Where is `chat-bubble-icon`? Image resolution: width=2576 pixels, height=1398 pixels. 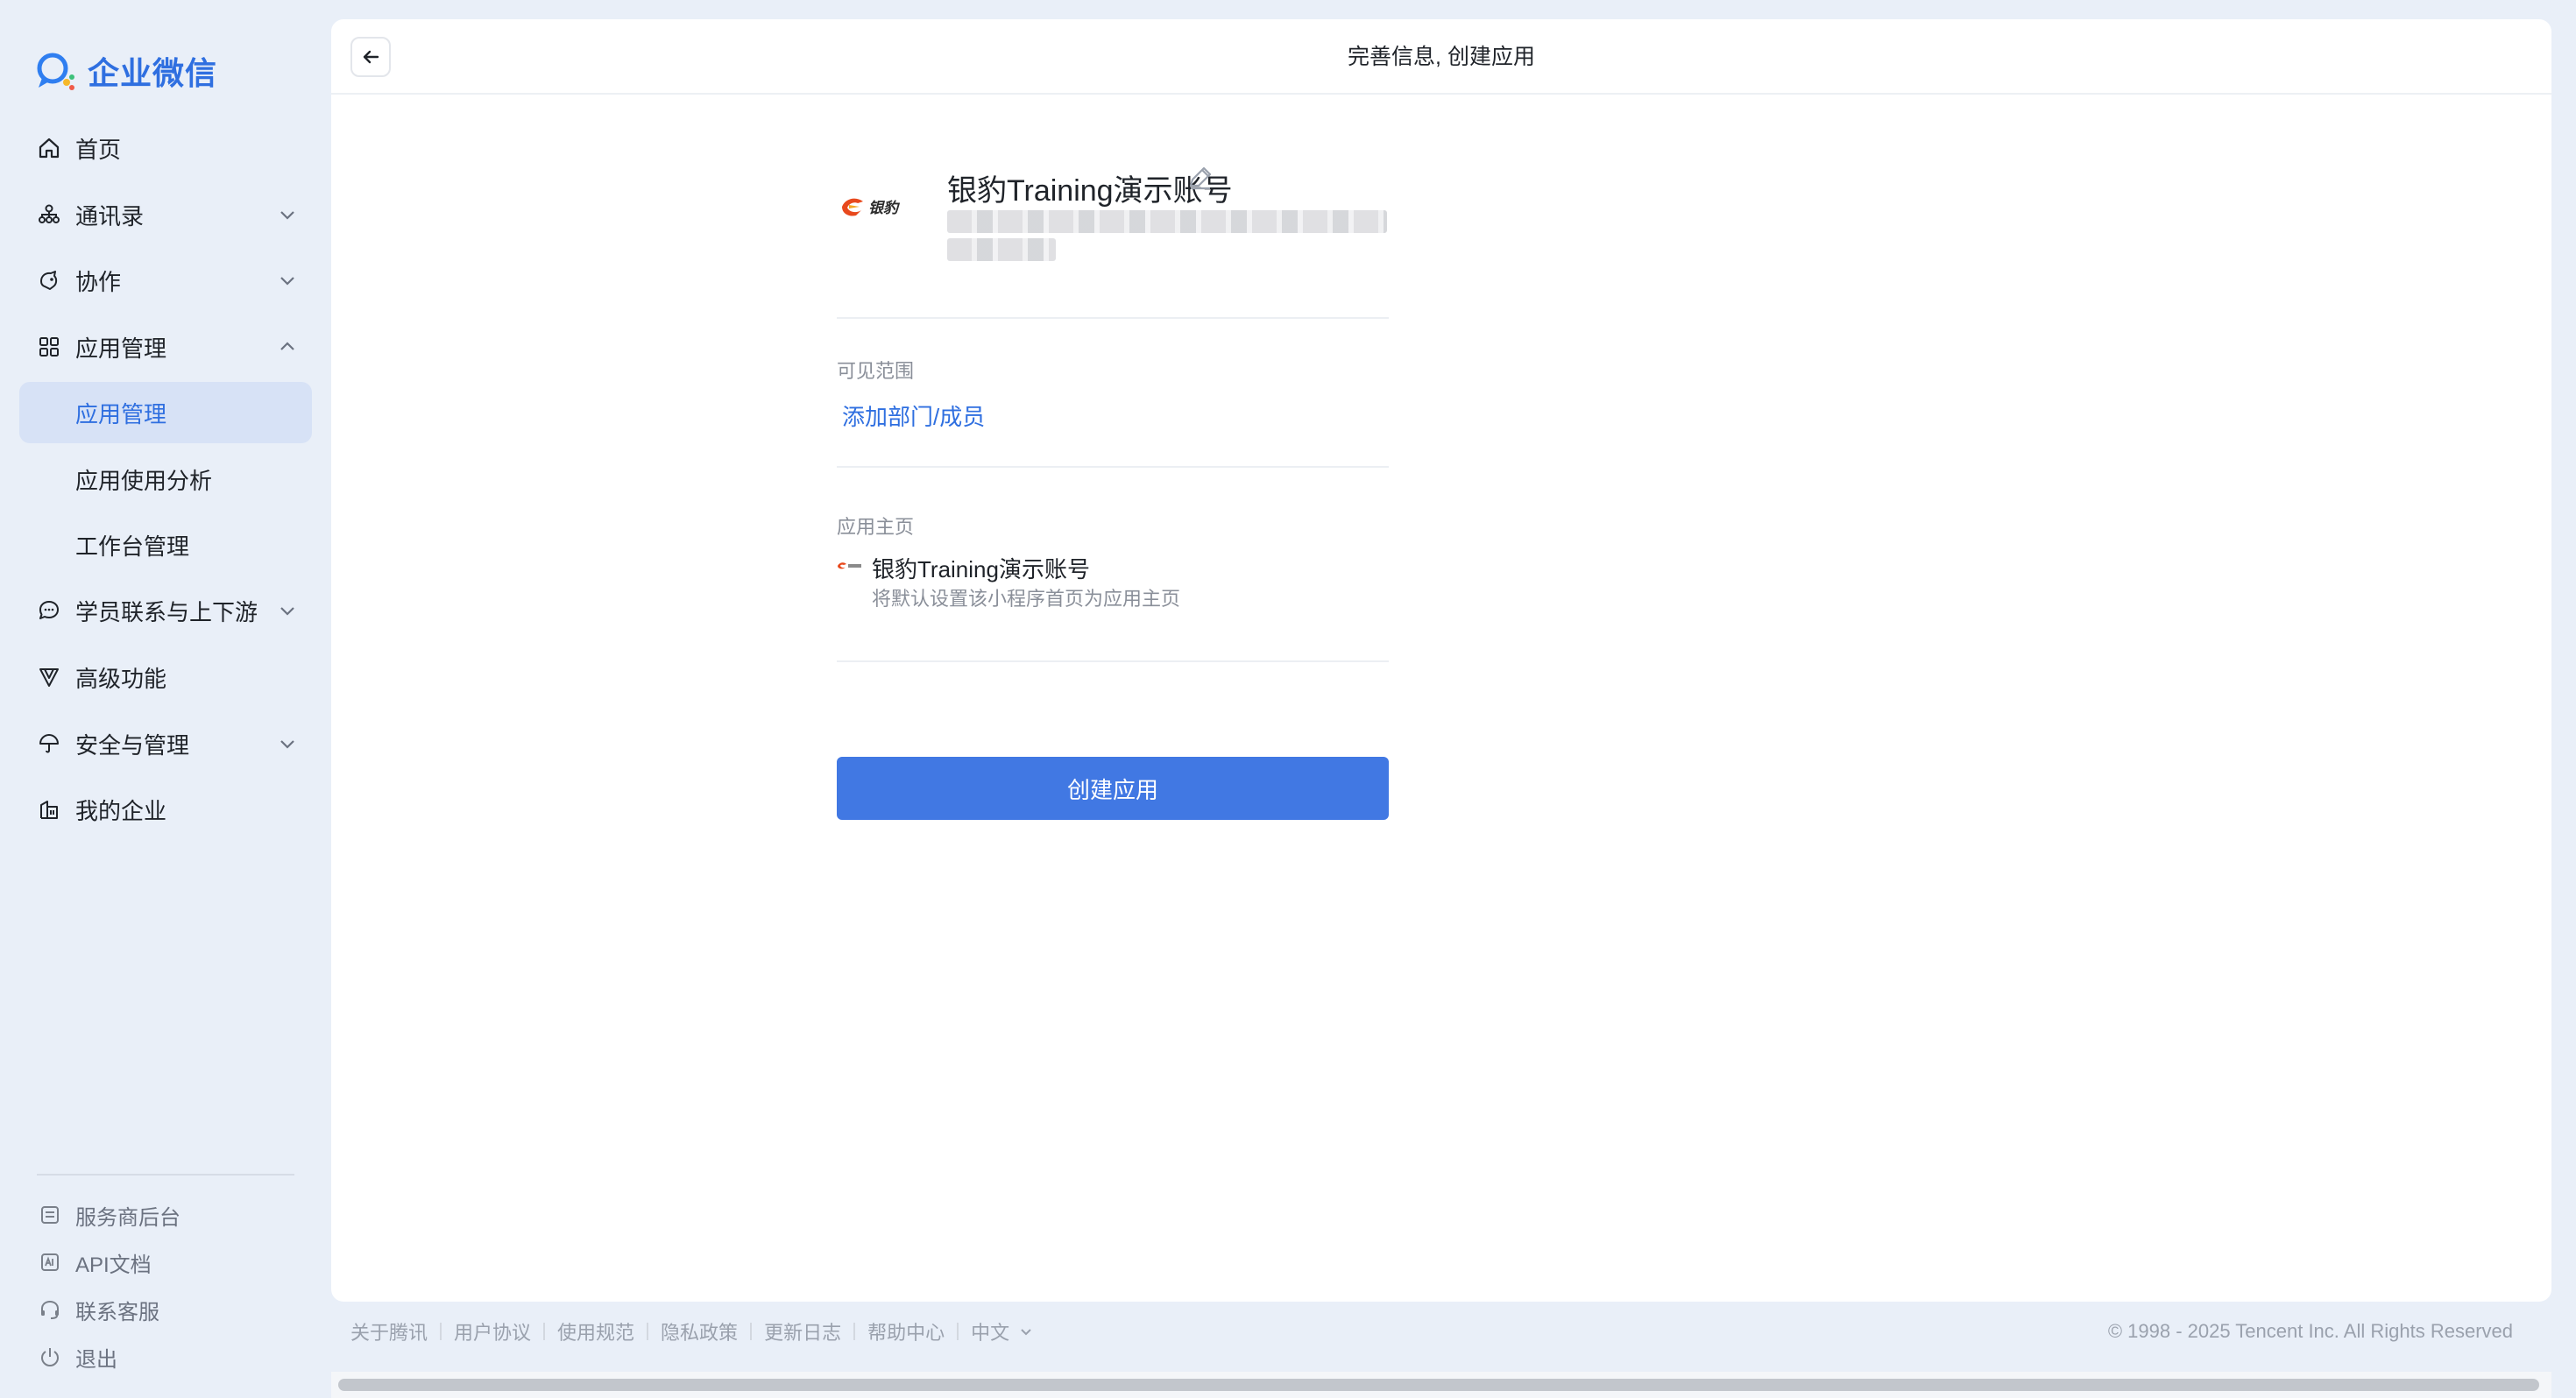 chat-bubble-icon is located at coordinates (49, 610).